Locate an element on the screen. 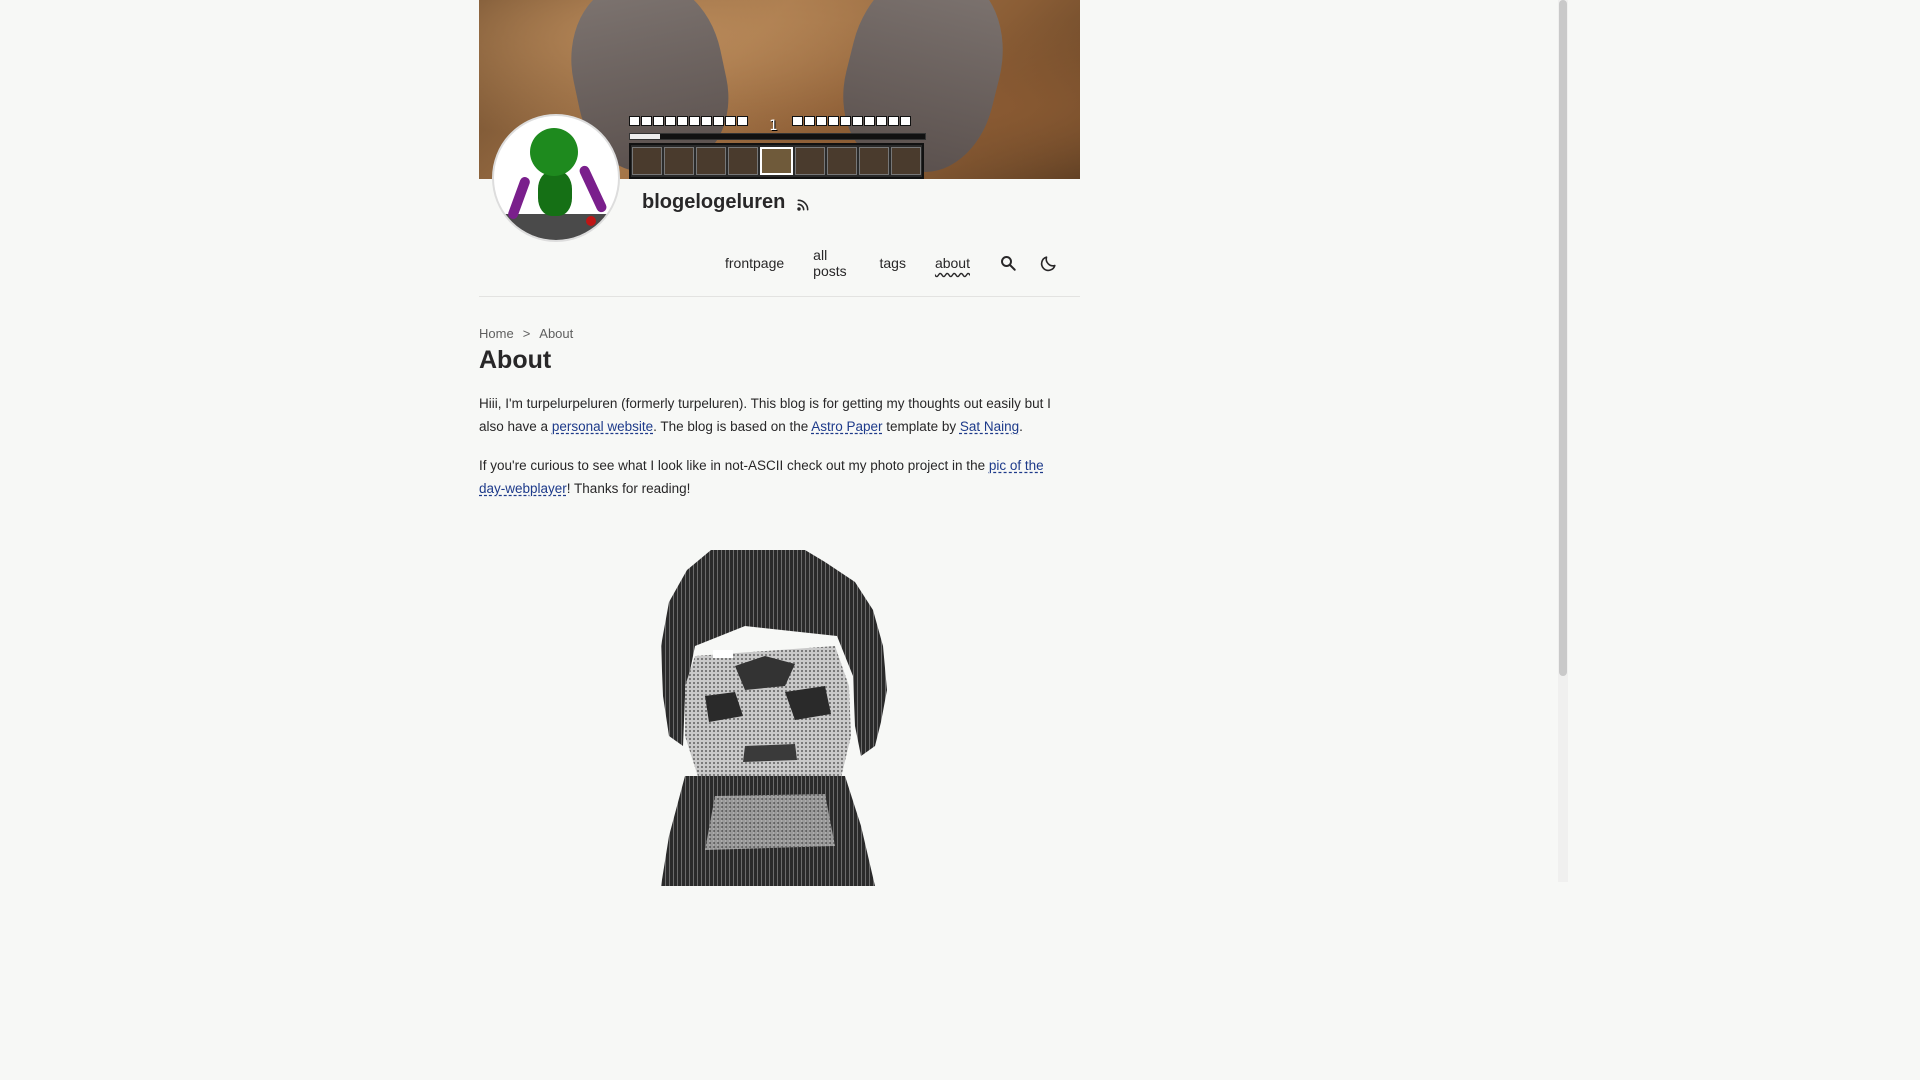 The height and width of the screenshot is (1080, 1920). astro-paper-link: Astro Paper is located at coordinates (846, 426).